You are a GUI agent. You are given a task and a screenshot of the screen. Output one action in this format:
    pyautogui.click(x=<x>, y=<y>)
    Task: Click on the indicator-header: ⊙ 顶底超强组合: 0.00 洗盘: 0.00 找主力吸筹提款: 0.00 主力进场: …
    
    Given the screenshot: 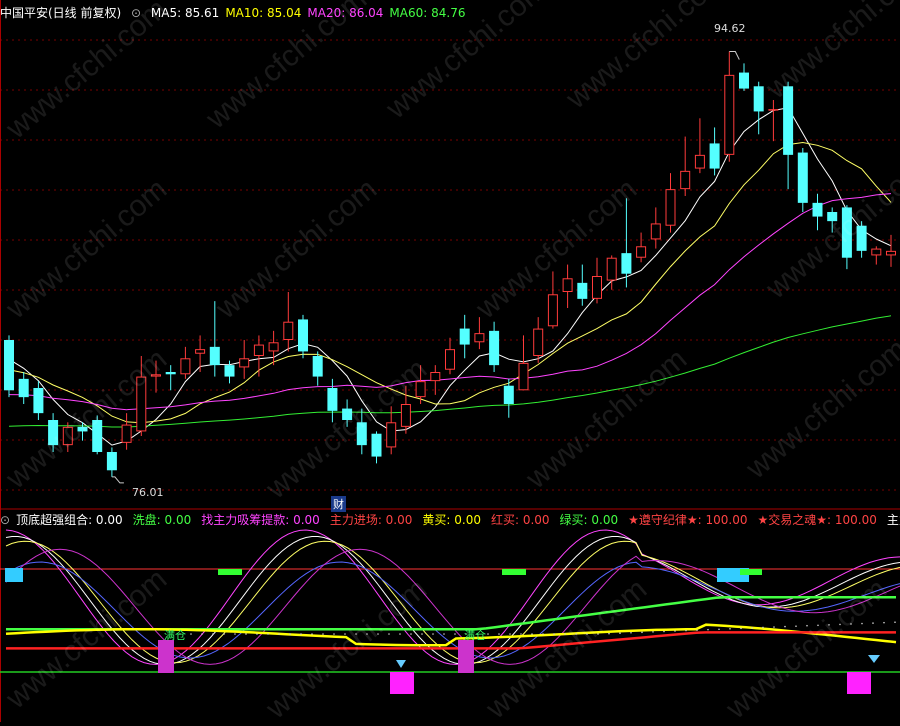 What is the action you would take?
    pyautogui.click(x=450, y=520)
    